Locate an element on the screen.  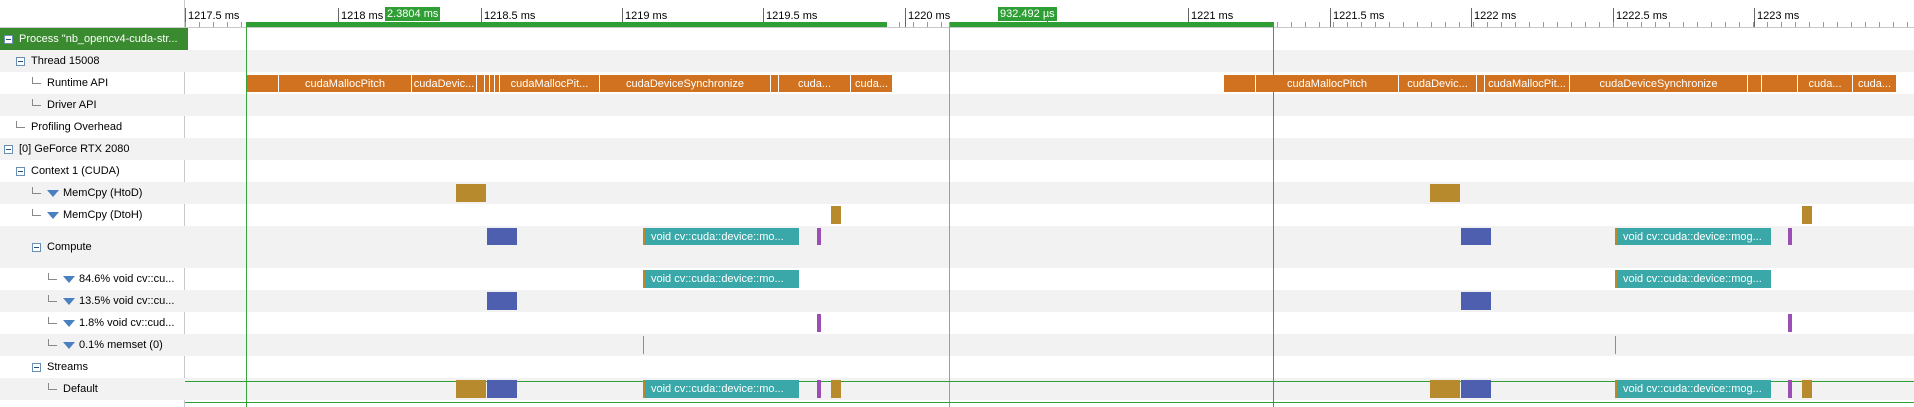
tree-row-label: Streams is located at coordinates (67, 367).